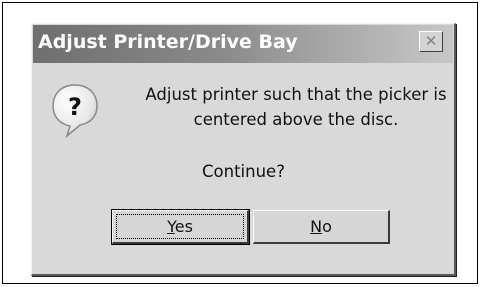 This screenshot has height=287, width=481. What do you see at coordinates (168, 42) in the screenshot?
I see `dialog-title: Adjust Printer/Drive Bay` at bounding box center [168, 42].